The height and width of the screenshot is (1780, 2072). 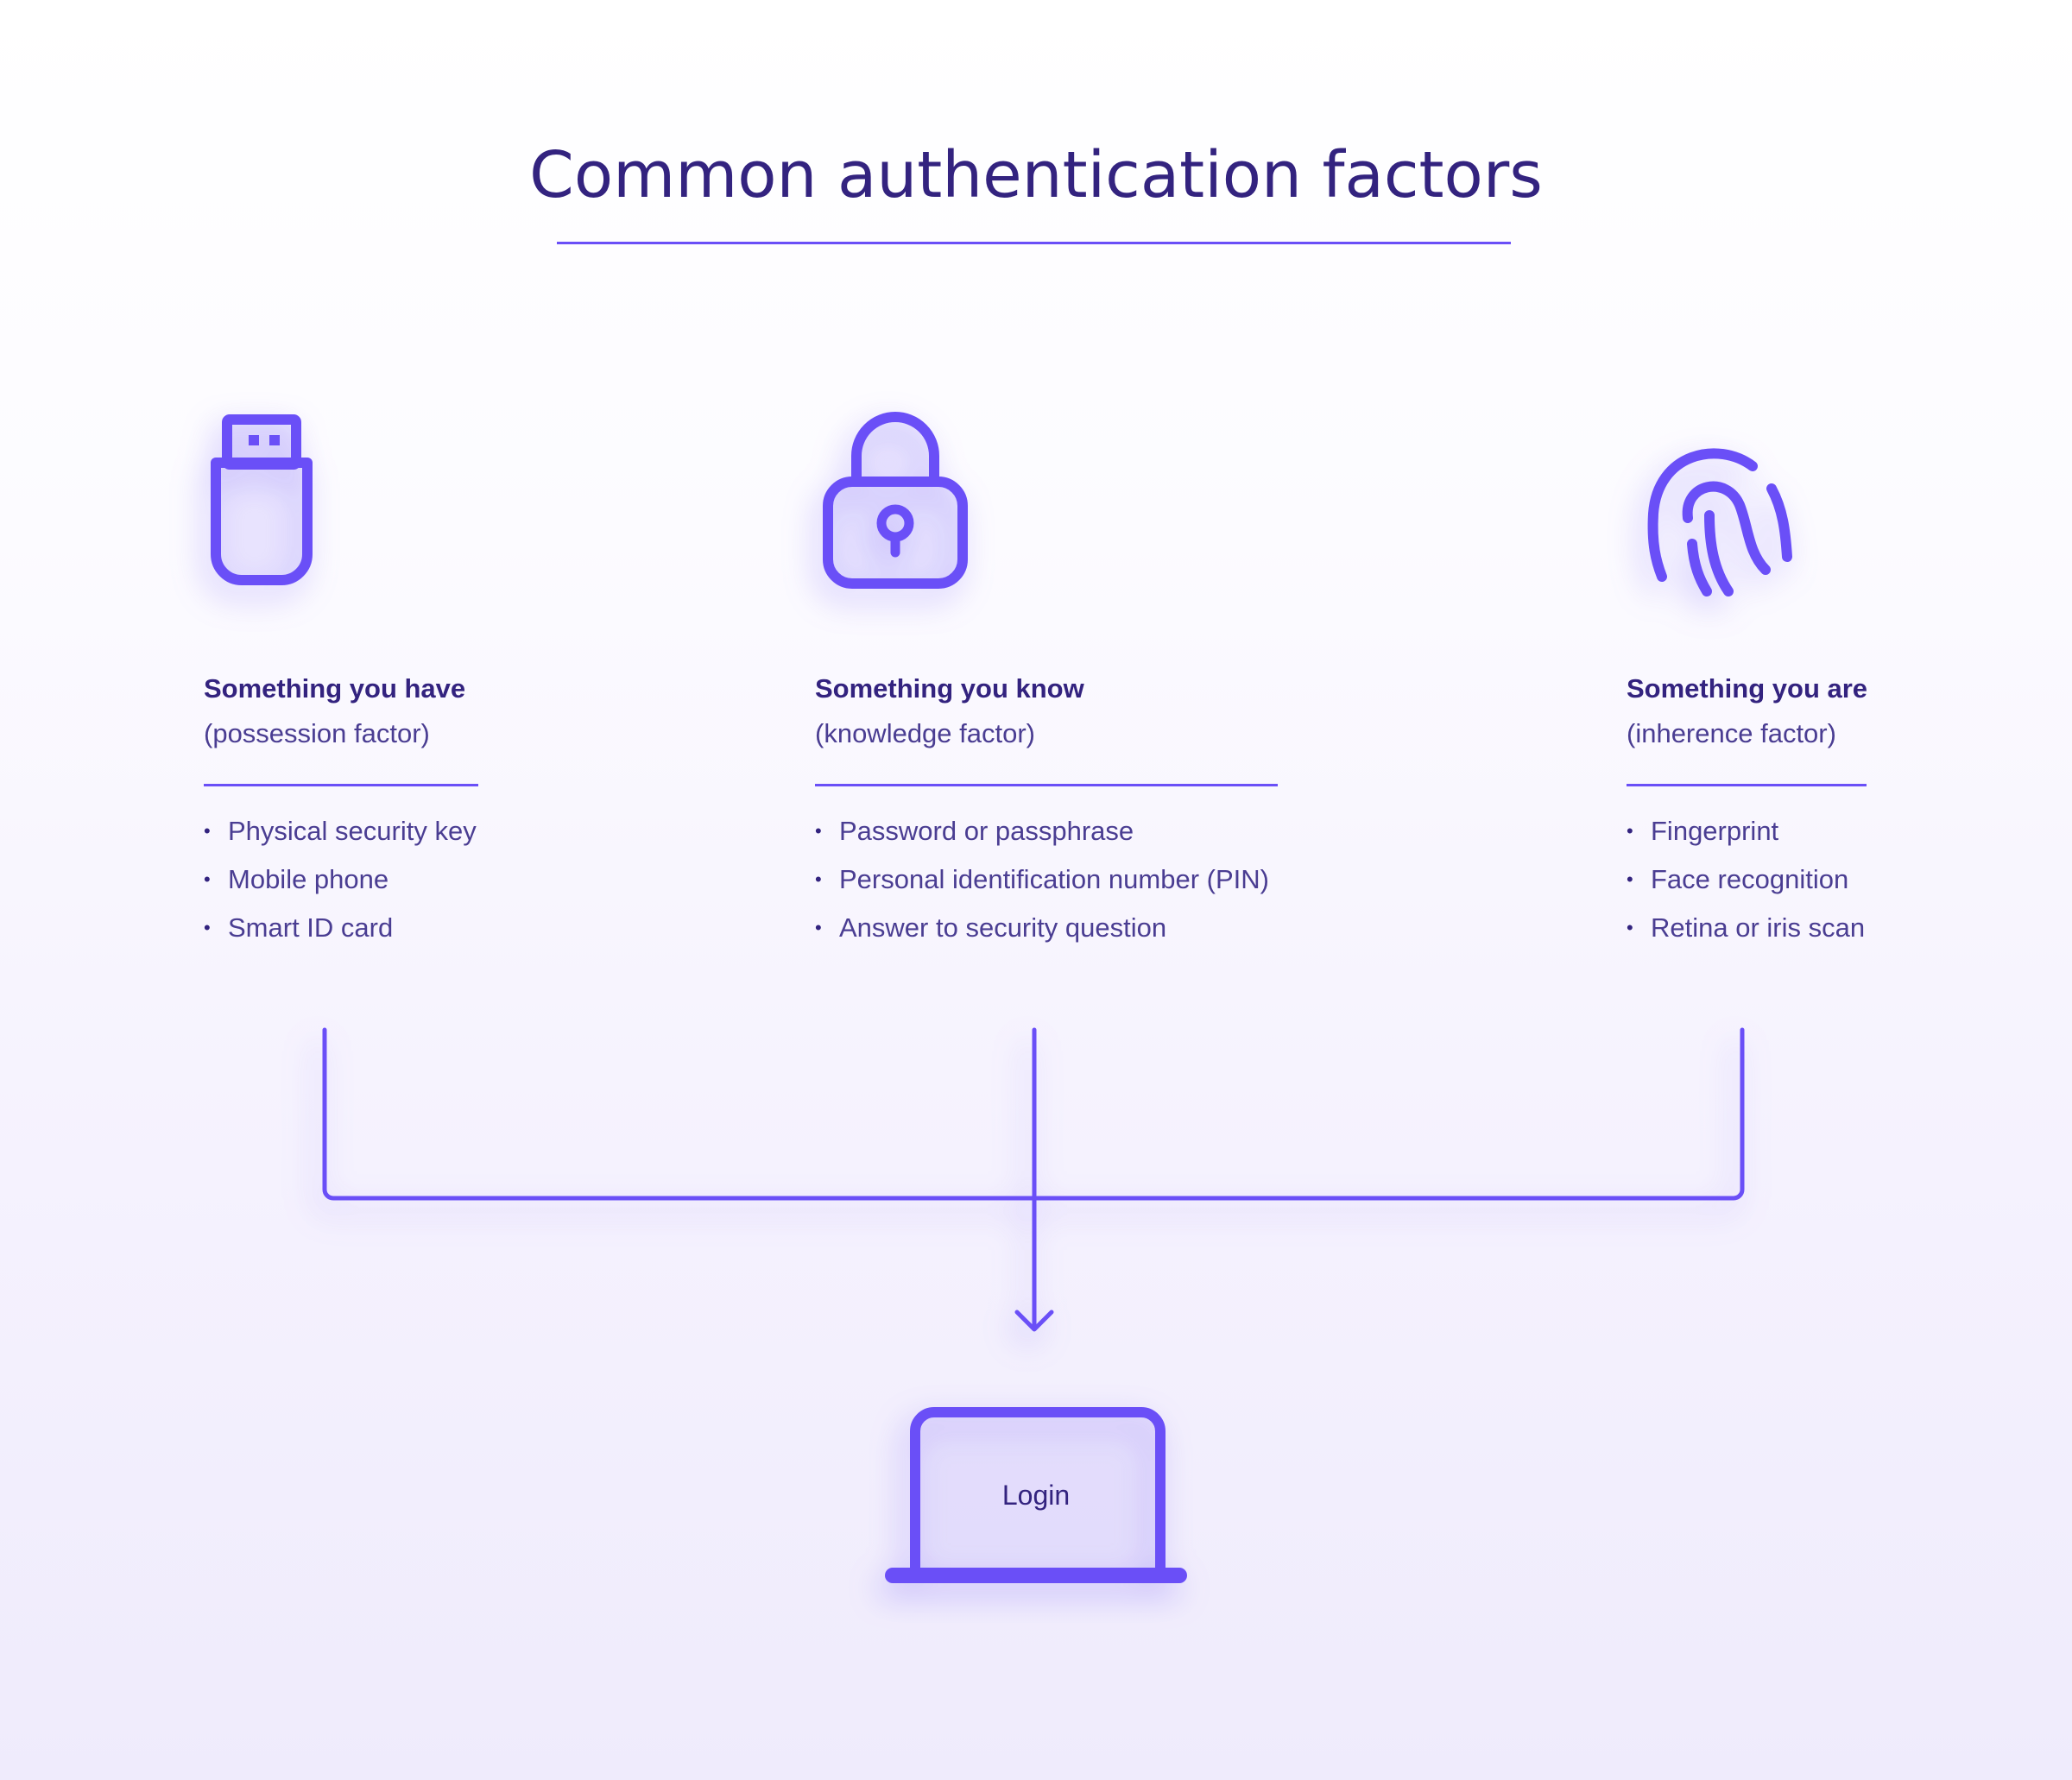 I want to click on login-label: Login, so click(x=1036, y=1495).